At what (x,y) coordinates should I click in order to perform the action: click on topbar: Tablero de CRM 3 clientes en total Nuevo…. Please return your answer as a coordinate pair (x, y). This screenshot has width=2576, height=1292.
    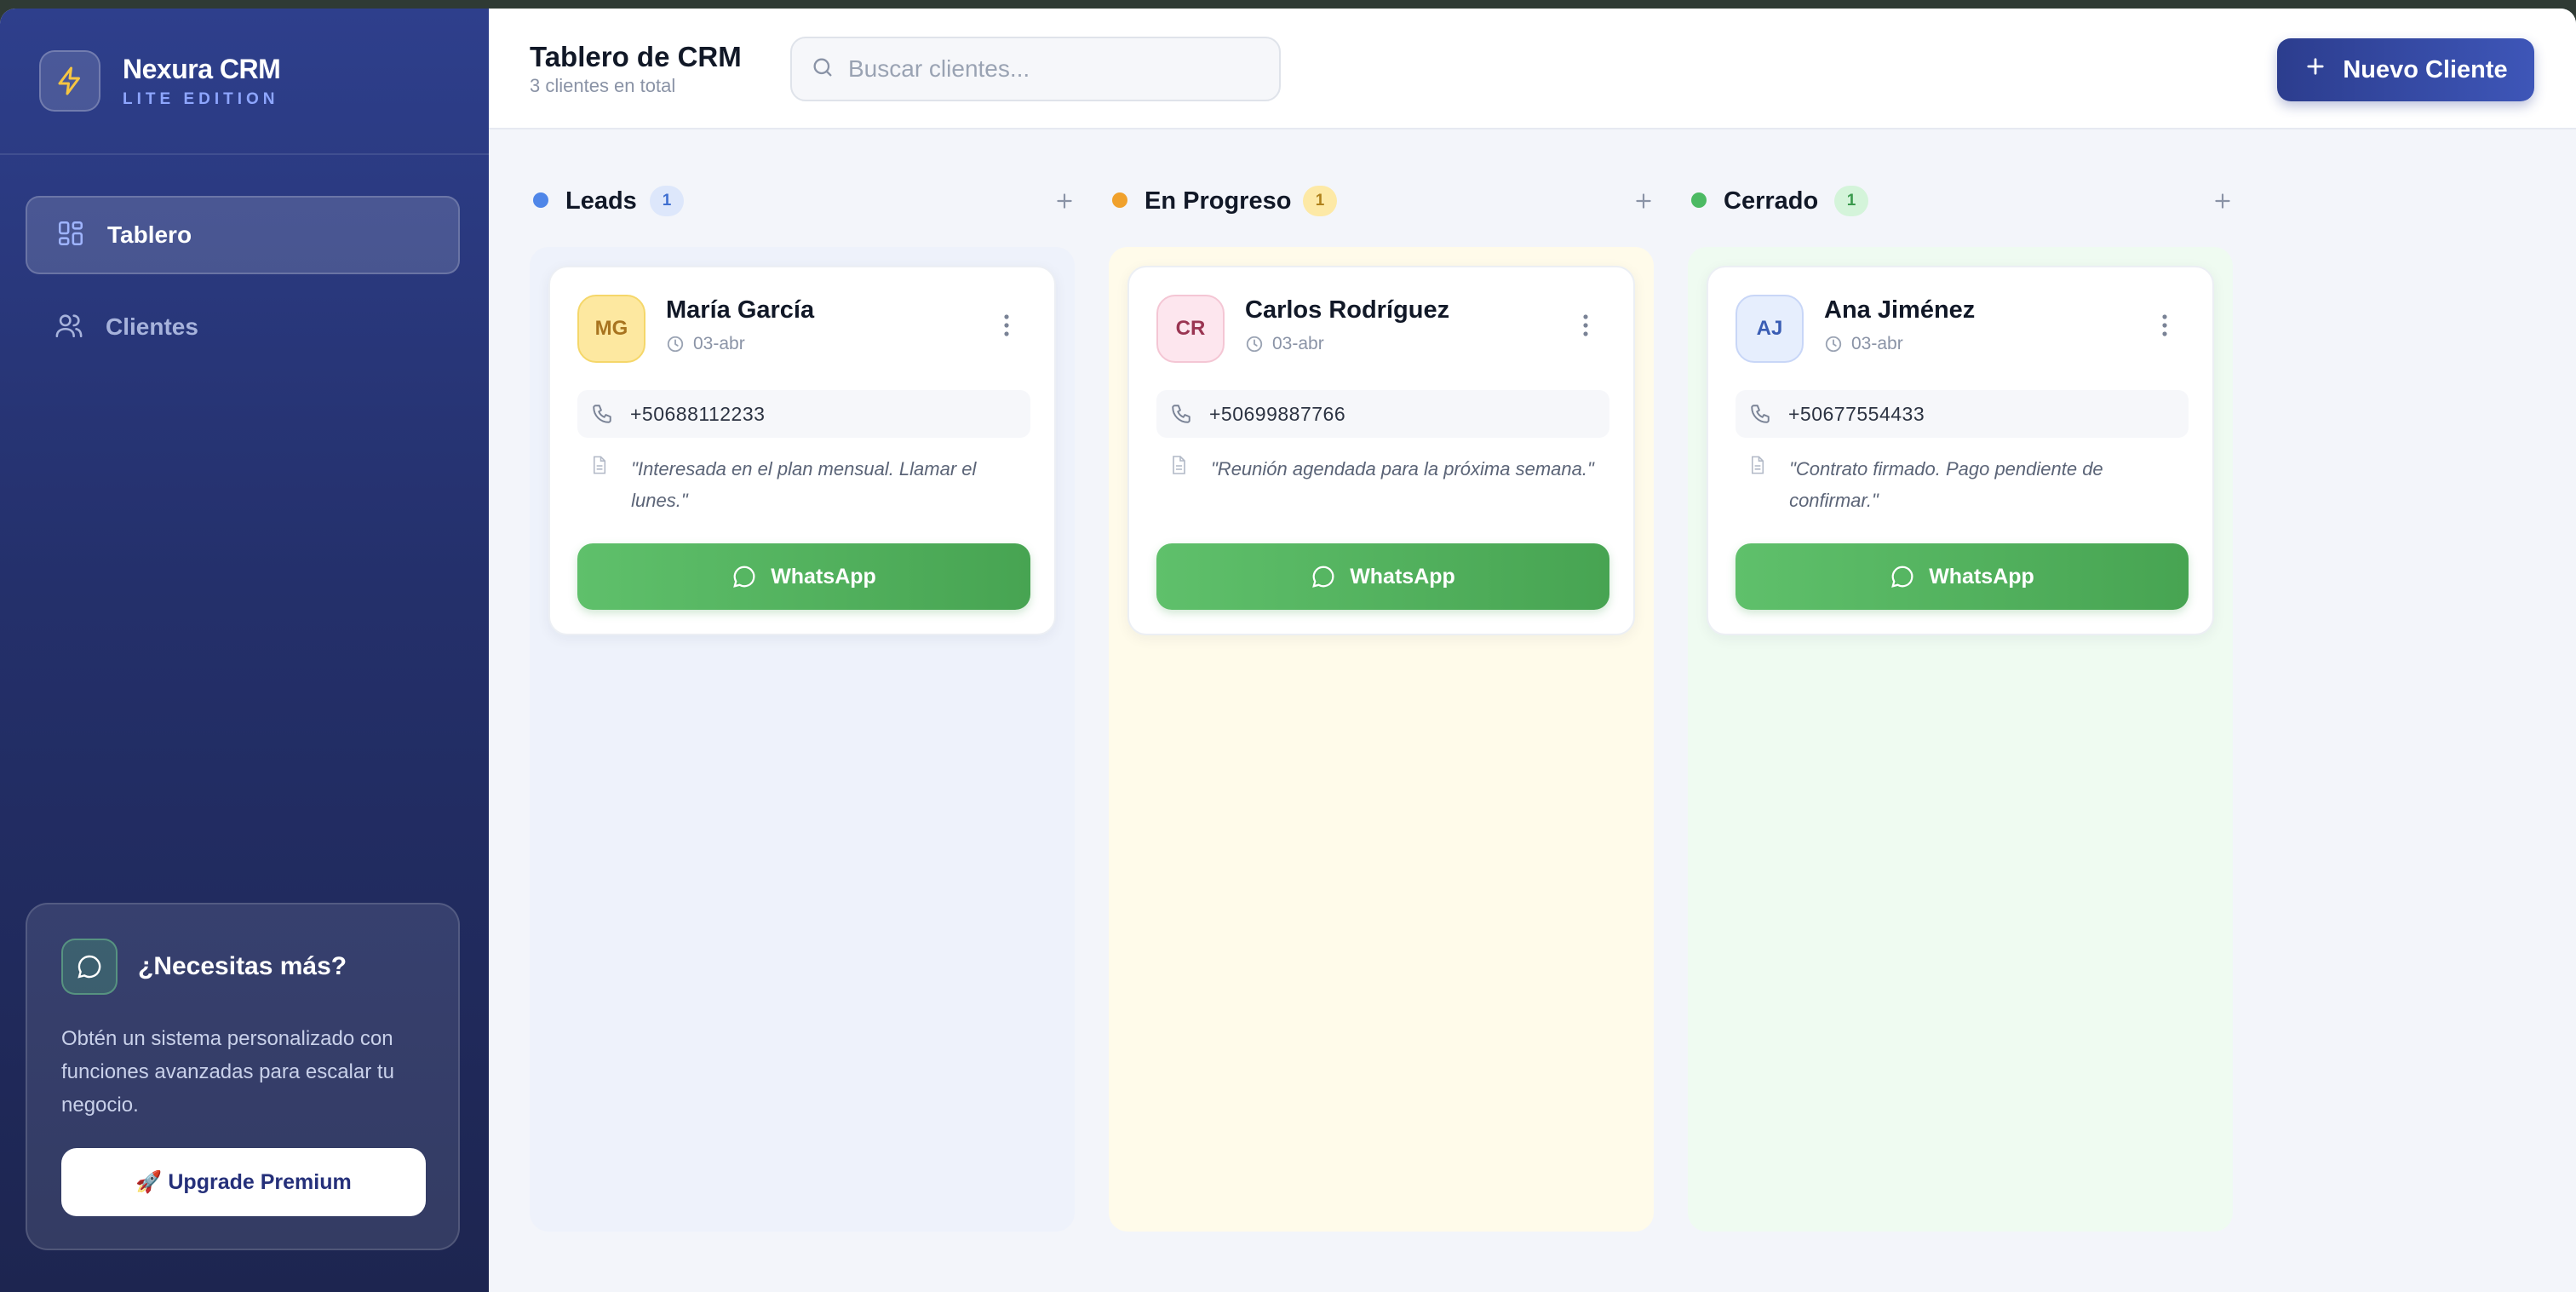
    Looking at the image, I should click on (1532, 69).